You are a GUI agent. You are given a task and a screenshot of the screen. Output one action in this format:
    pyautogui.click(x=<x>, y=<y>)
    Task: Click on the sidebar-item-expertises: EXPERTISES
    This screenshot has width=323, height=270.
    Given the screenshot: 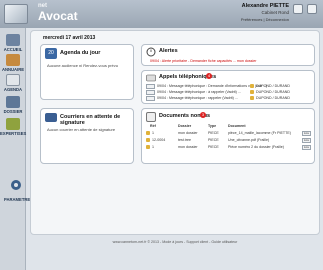 What is the action you would take?
    pyautogui.click(x=13, y=127)
    